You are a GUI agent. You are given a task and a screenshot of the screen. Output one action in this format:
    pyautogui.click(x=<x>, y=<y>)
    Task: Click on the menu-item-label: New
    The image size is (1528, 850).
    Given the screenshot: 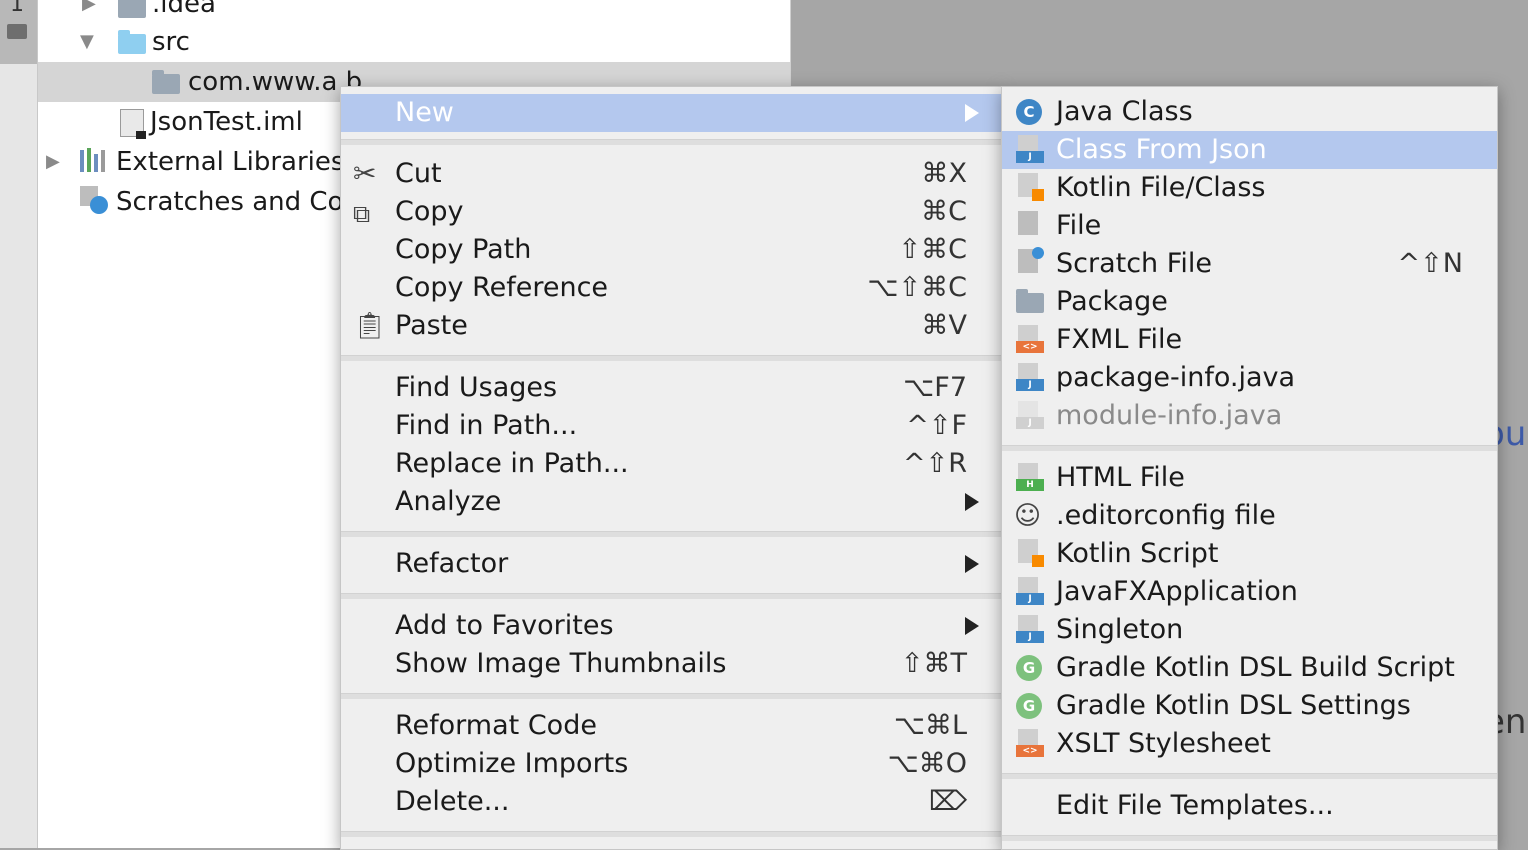 What is the action you would take?
    pyautogui.click(x=424, y=112)
    